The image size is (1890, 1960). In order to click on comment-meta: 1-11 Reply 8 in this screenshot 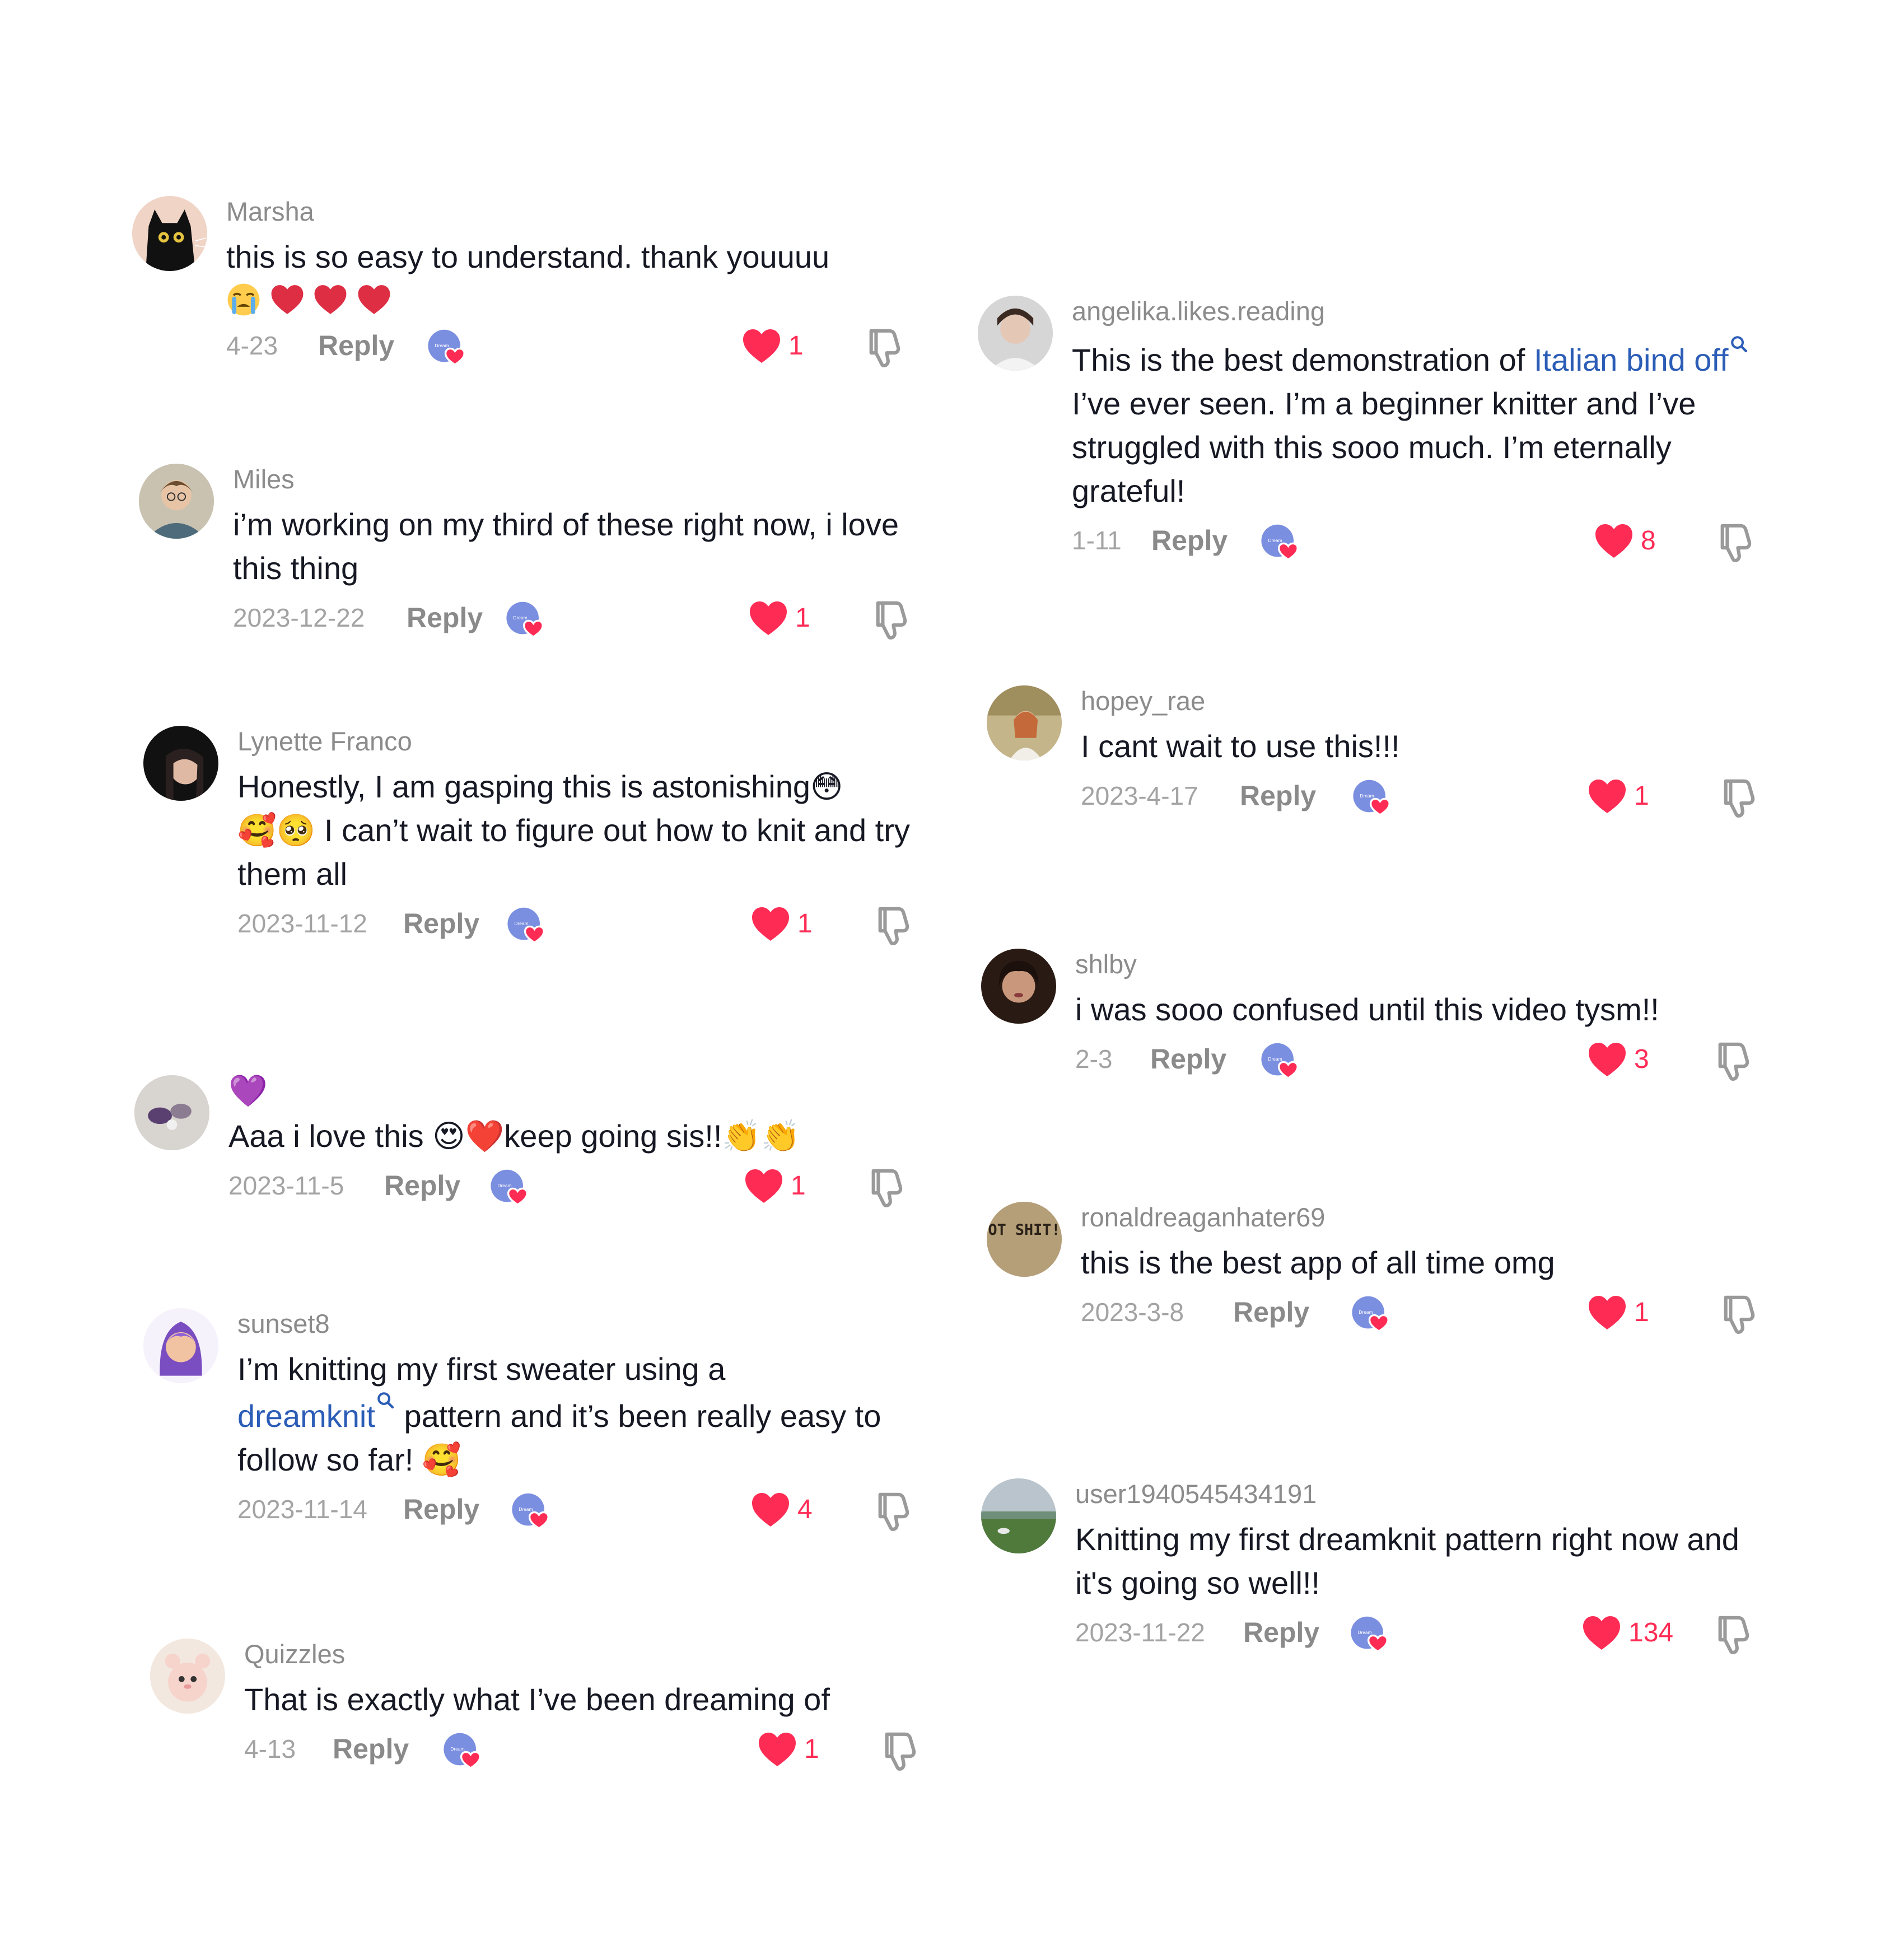, I will do `click(1417, 542)`.